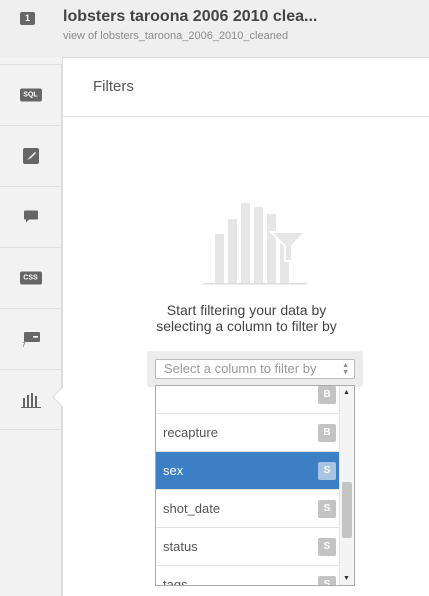 This screenshot has width=429, height=596. I want to click on infowindow-tool-button, so click(30, 216).